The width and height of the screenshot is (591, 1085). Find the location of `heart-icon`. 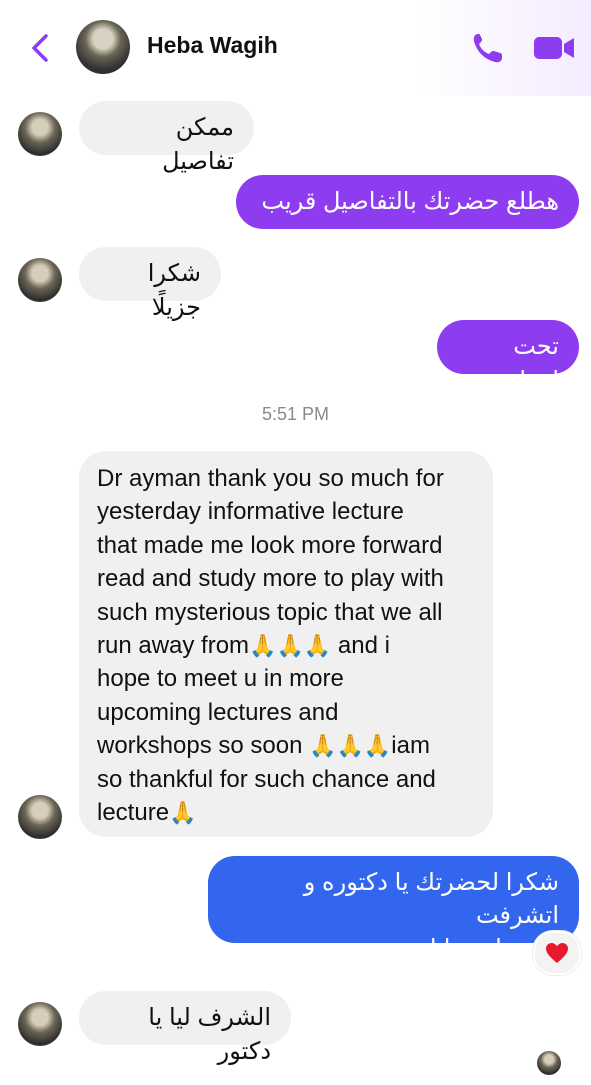

heart-icon is located at coordinates (557, 953).